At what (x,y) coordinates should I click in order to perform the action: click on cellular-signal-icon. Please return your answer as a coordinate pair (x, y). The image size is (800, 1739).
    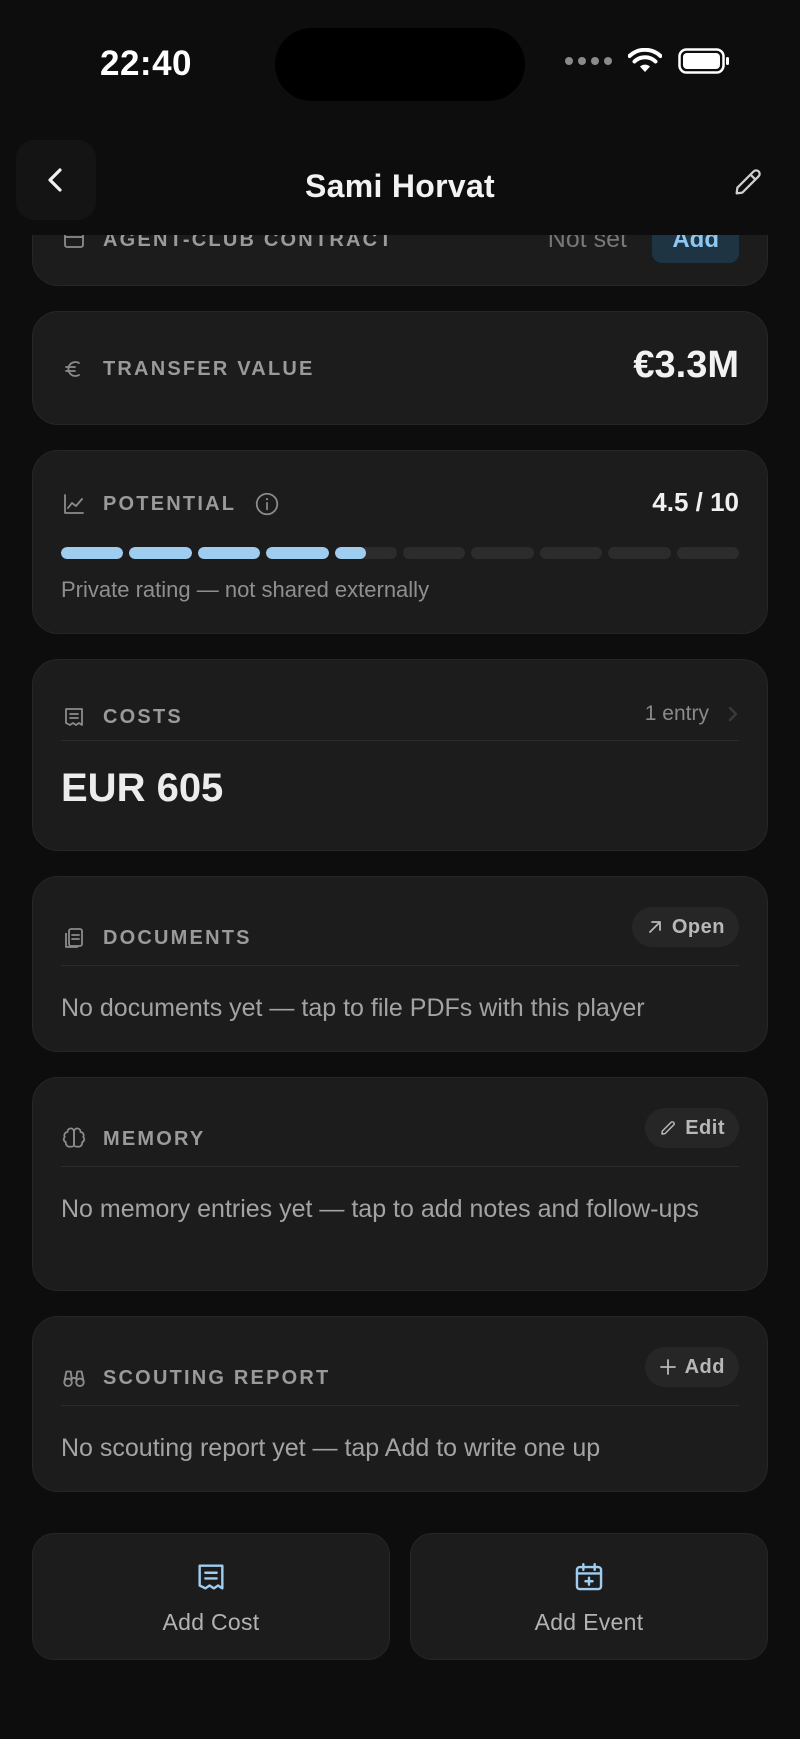
    Looking at the image, I should click on (588, 61).